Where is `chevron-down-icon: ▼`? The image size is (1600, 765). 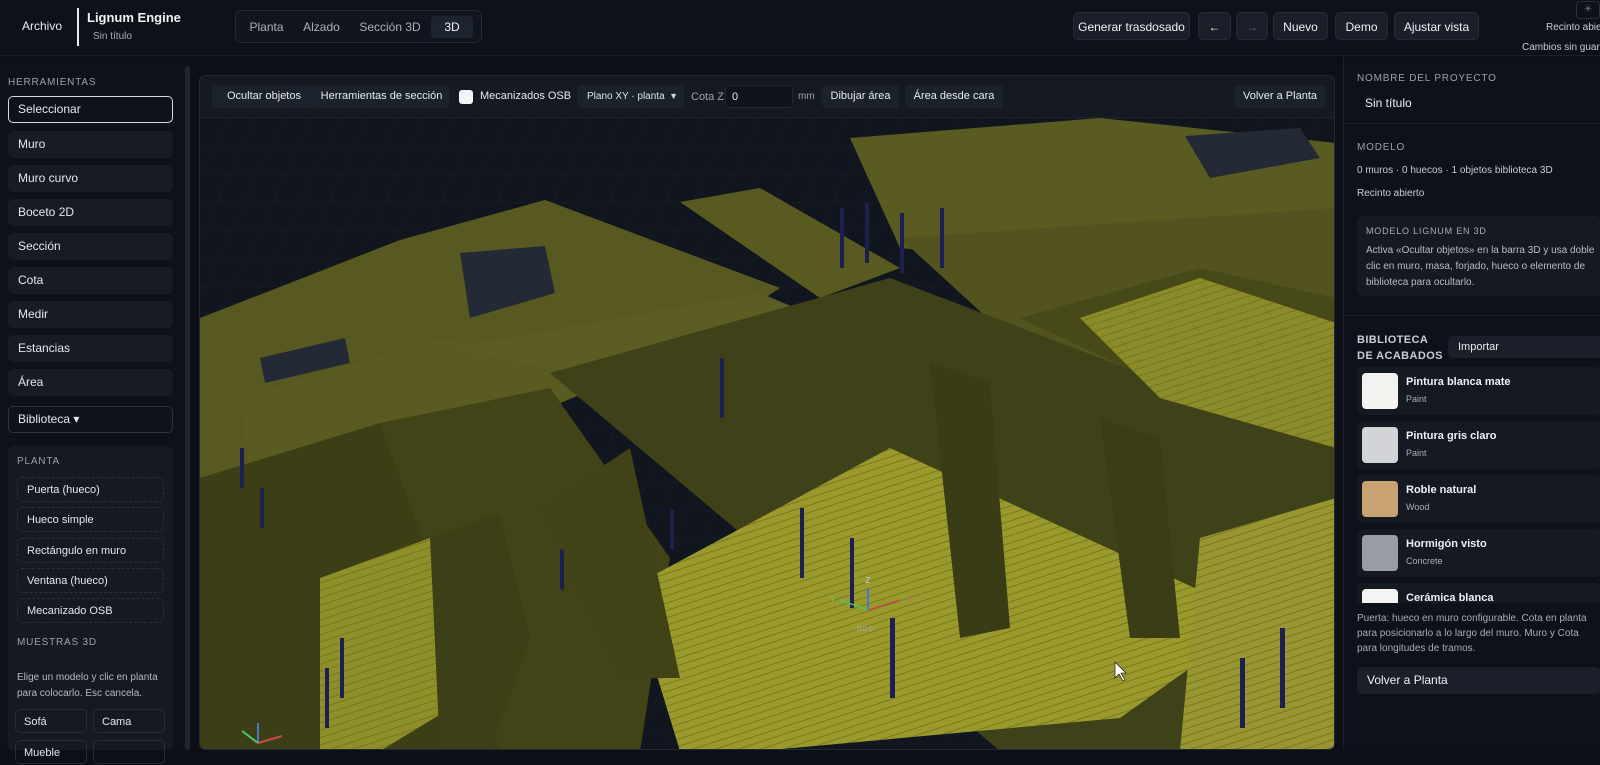
chevron-down-icon: ▼ is located at coordinates (673, 96).